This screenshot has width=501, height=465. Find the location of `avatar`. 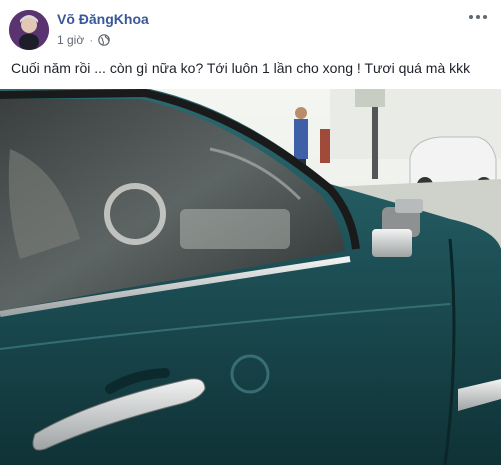

avatar is located at coordinates (29, 30).